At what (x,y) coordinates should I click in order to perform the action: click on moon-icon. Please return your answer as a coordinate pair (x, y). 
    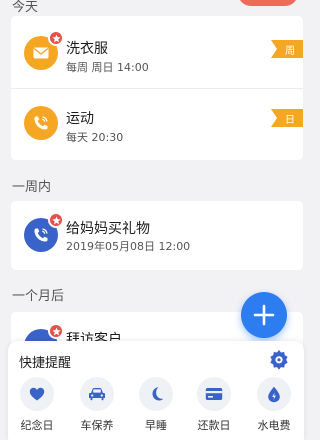
    Looking at the image, I should click on (156, 394).